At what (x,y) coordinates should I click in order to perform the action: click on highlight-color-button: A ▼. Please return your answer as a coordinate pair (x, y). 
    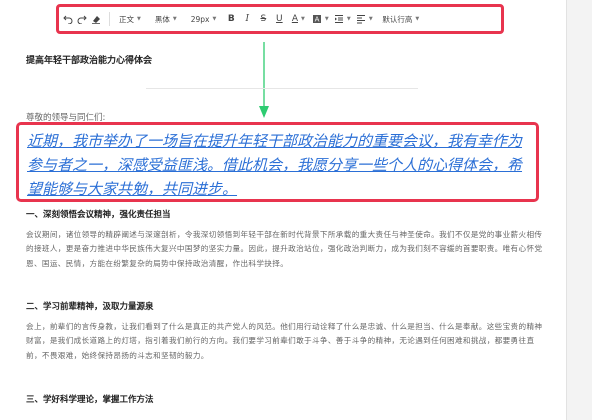
    Looking at the image, I should click on (320, 19).